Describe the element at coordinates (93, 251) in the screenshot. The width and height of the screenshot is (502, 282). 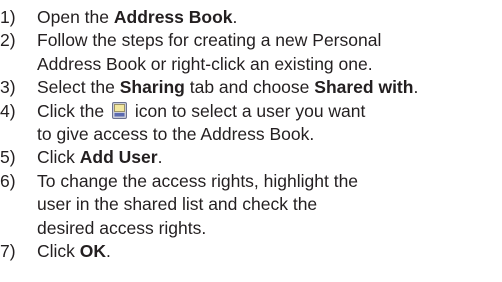
I see `bold-term: OK` at that location.